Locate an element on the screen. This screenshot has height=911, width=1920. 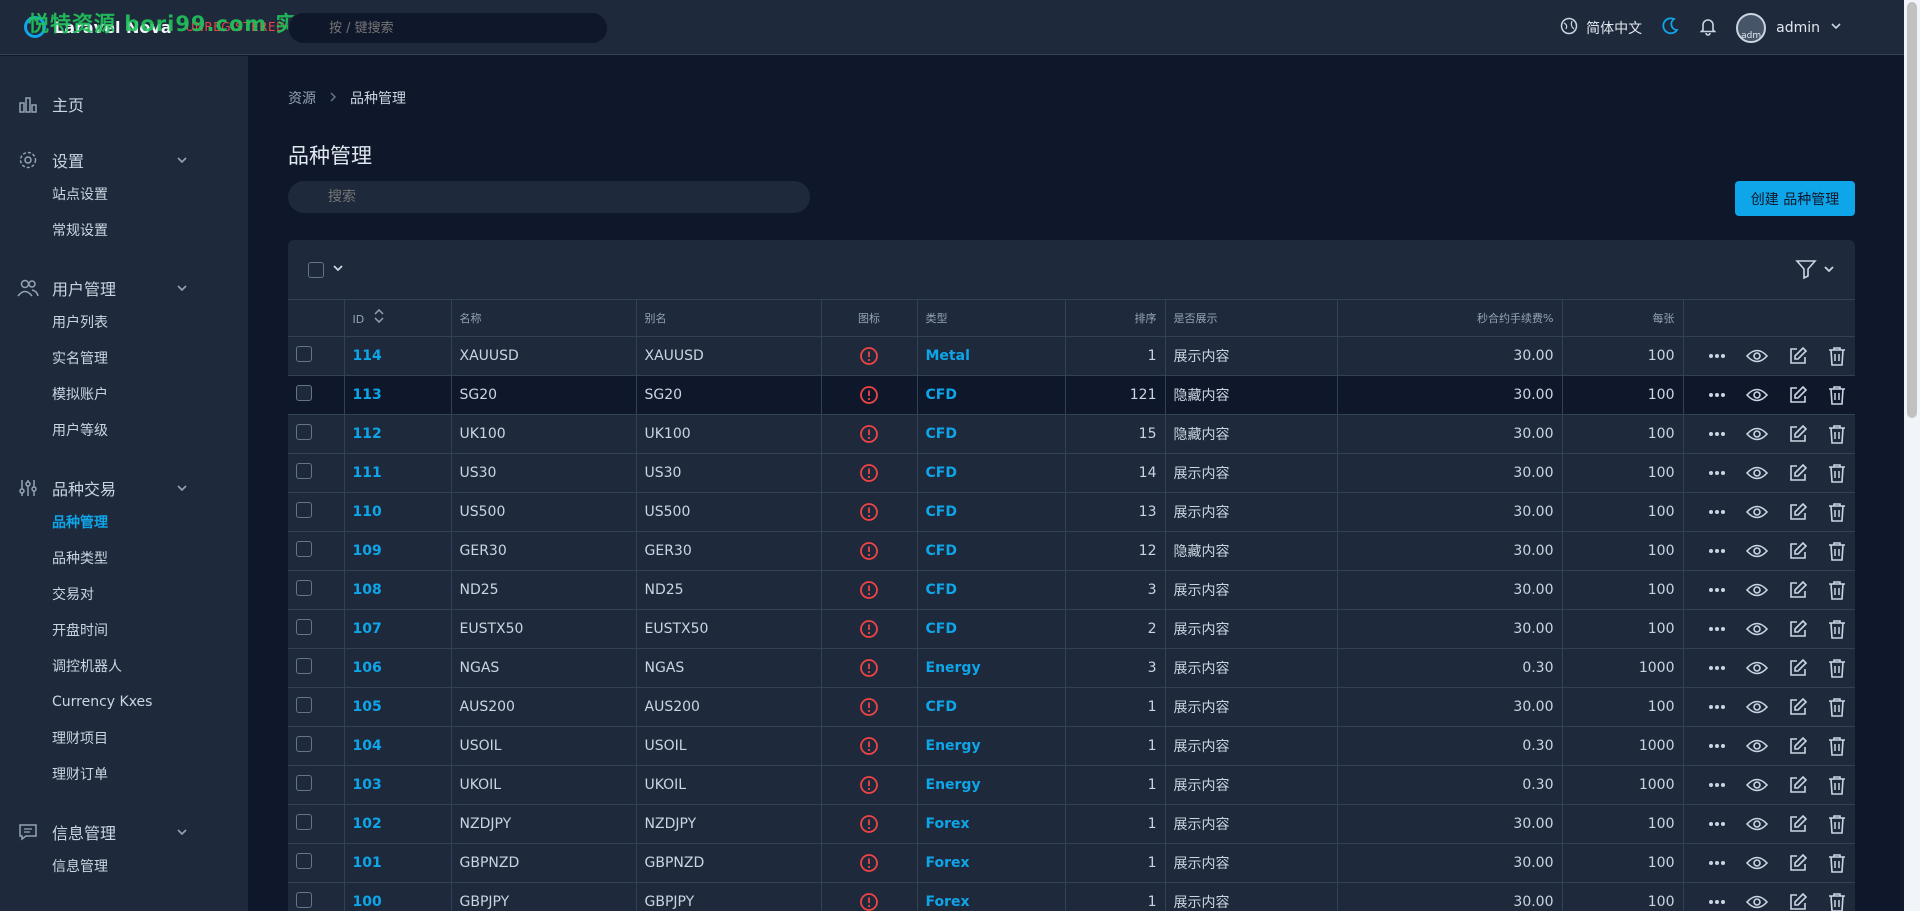
table-row: 104 USOIL USOIL Energy 1 展示内容 0.30 1000 is located at coordinates (1071, 746).